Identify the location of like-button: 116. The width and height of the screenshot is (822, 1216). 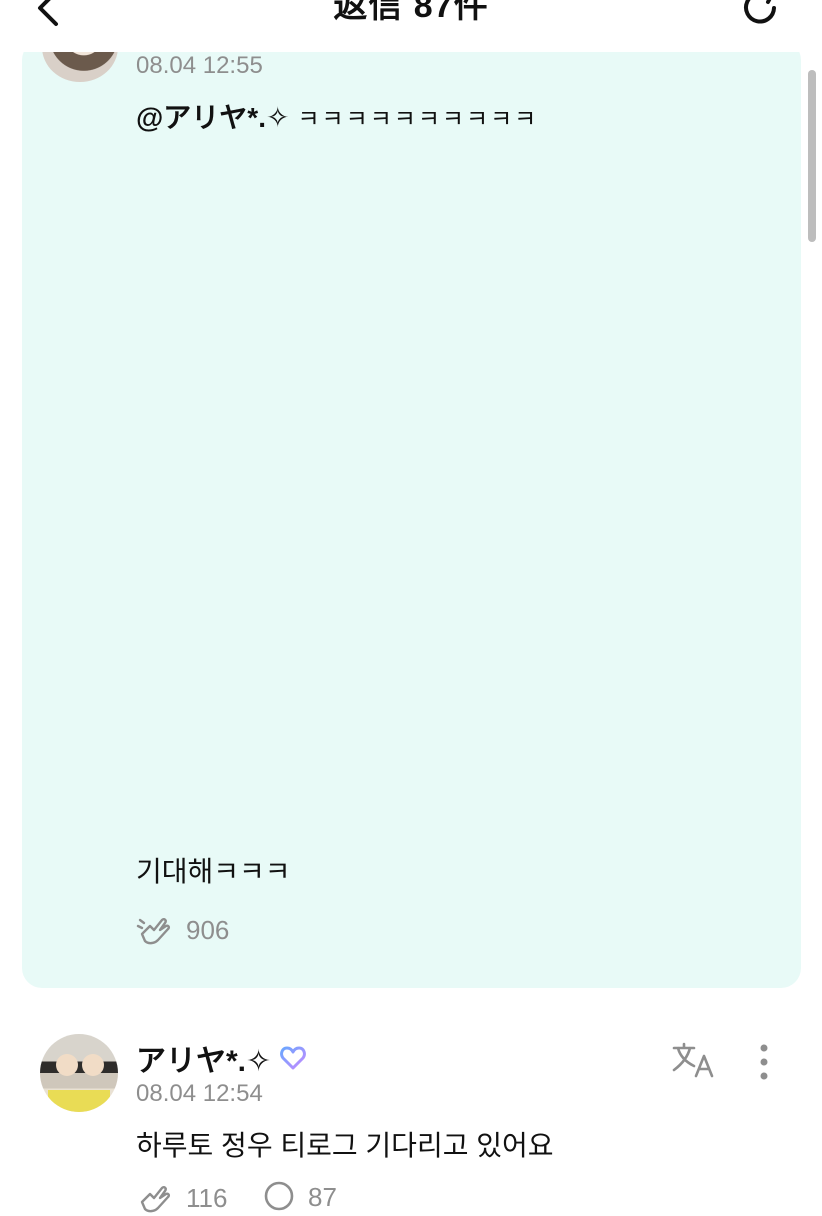
(181, 1198).